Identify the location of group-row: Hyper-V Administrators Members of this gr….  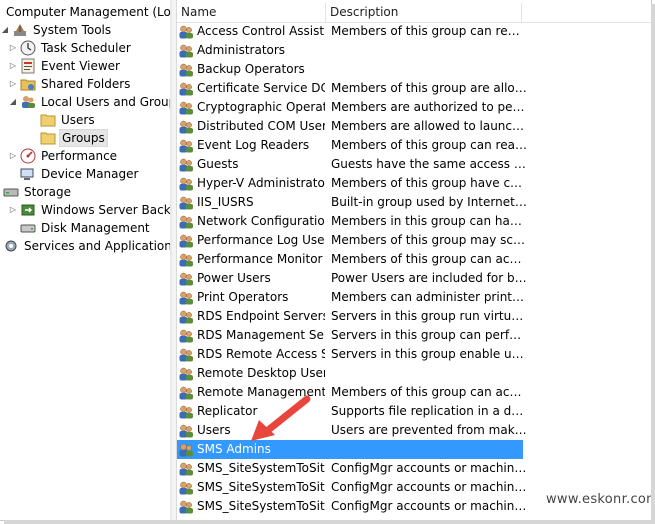
(414, 183).